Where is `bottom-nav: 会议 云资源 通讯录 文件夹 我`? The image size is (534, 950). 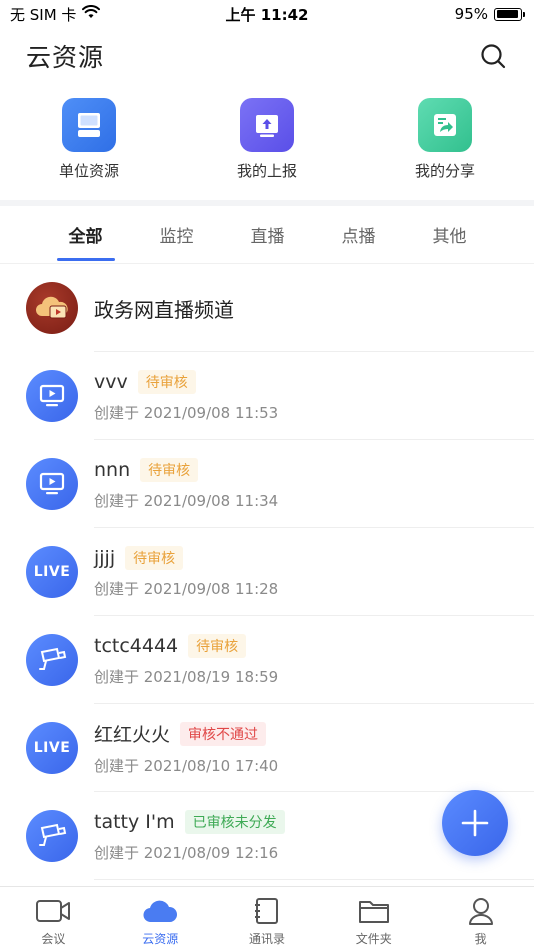
bottom-nav: 会议 云资源 通讯录 文件夹 我 is located at coordinates (267, 918).